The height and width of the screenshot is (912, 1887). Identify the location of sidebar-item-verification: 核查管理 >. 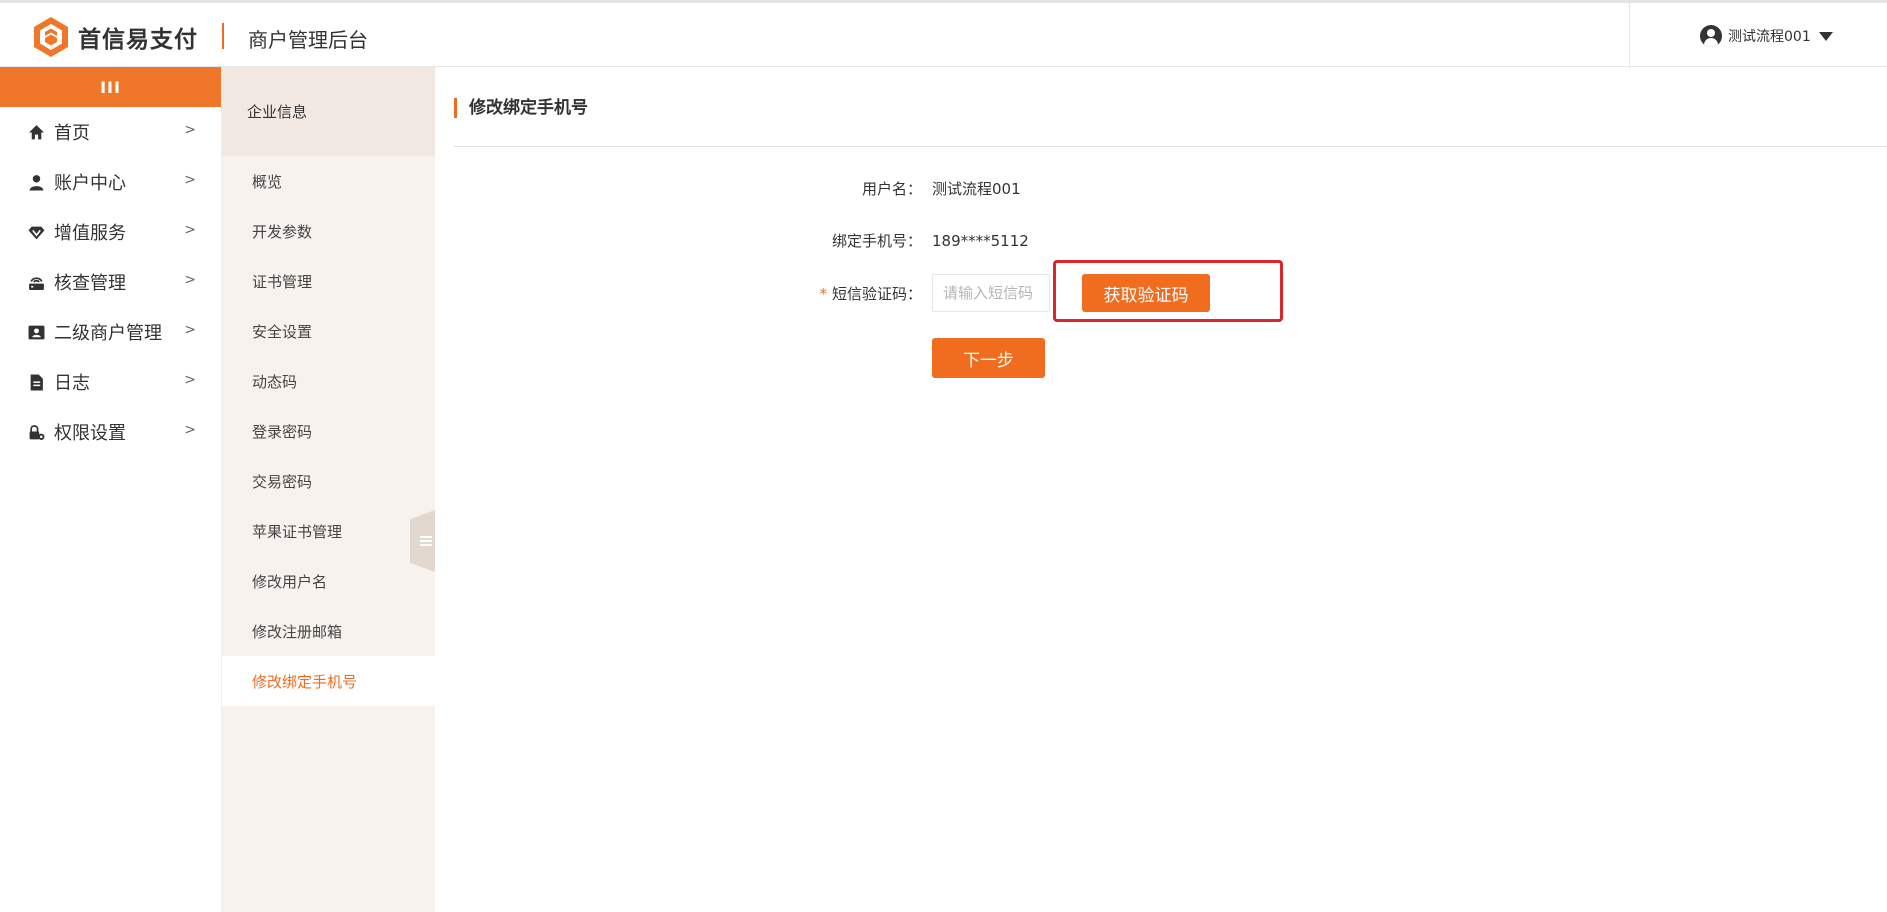
(110, 282).